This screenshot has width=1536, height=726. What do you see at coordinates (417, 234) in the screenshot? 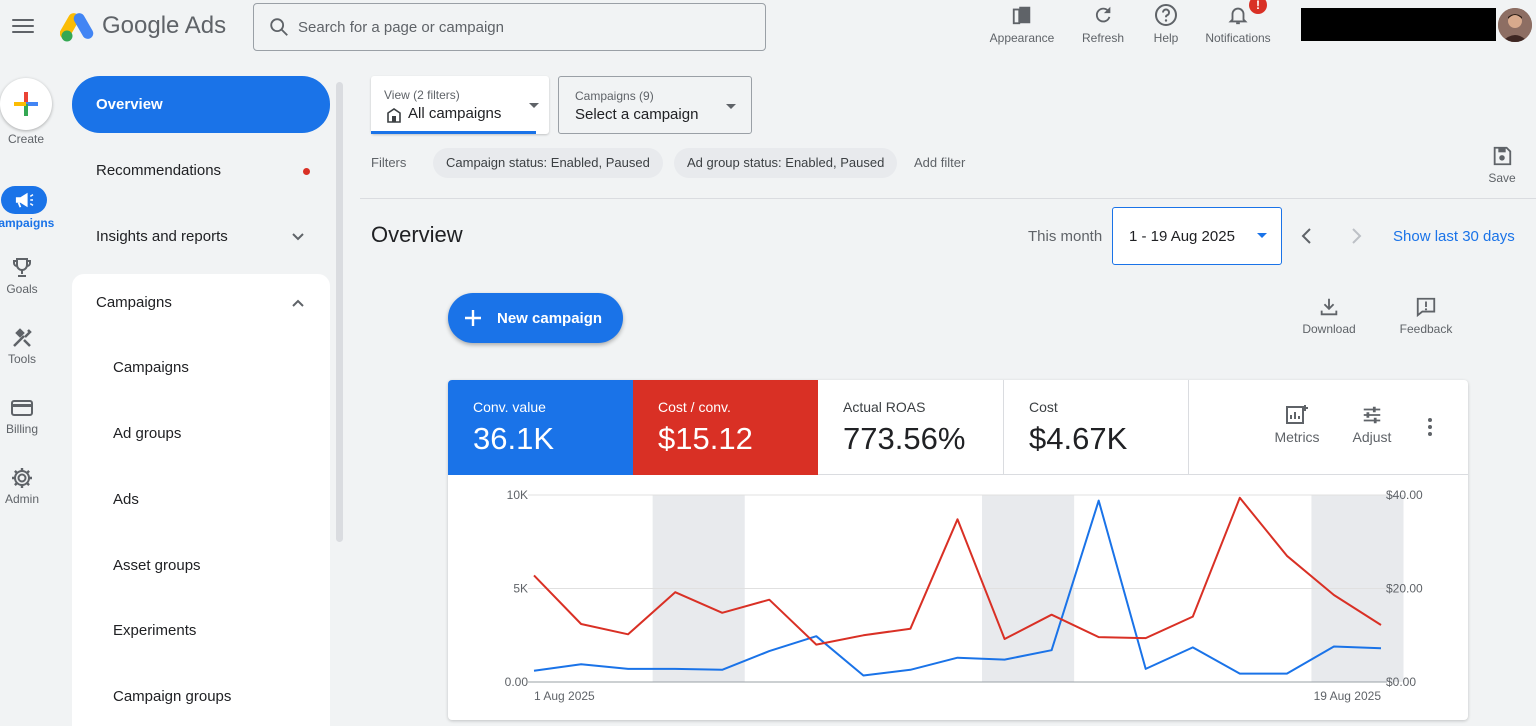
I see `page-title: Overview` at bounding box center [417, 234].